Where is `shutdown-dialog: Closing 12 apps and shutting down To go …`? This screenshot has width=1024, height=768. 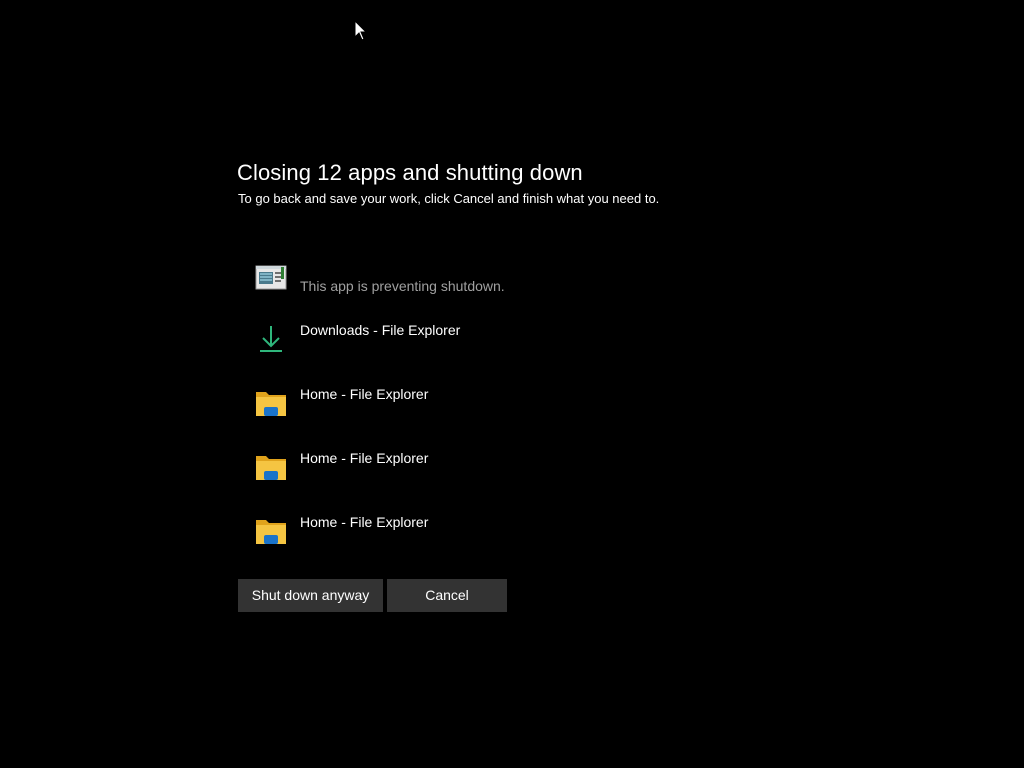 shutdown-dialog: Closing 12 apps and shutting down To go … is located at coordinates (517, 183).